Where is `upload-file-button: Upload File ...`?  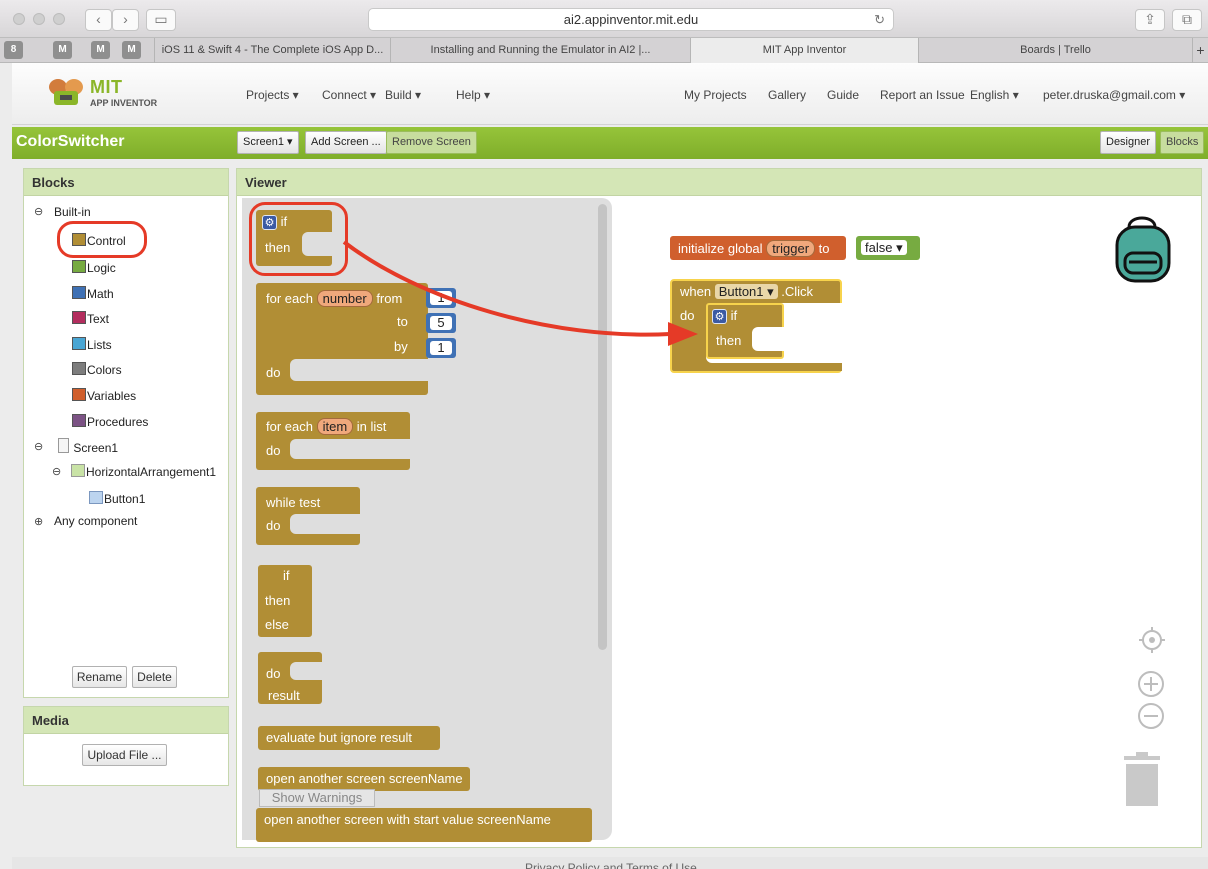 upload-file-button: Upload File ... is located at coordinates (124, 755).